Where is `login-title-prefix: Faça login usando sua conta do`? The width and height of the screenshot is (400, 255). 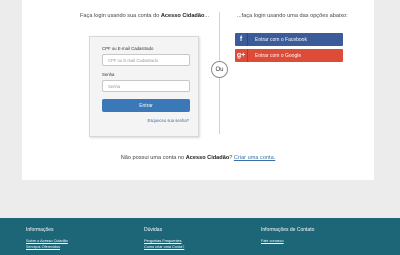
login-title-prefix: Faça login usando sua conta do is located at coordinates (120, 16).